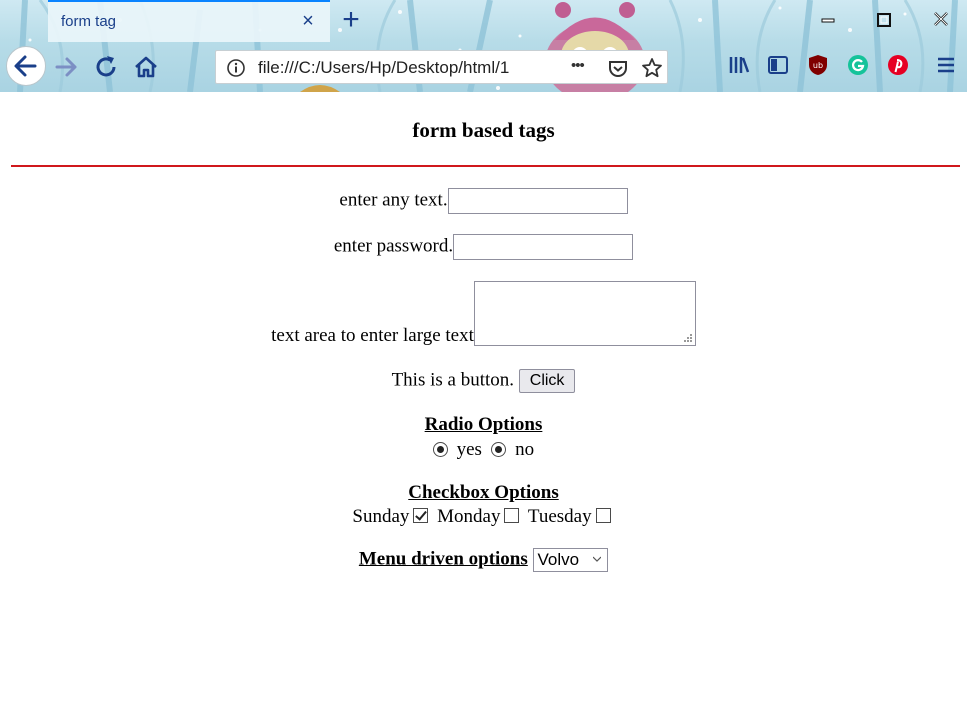  I want to click on page-title: form based tags, so click(483, 130).